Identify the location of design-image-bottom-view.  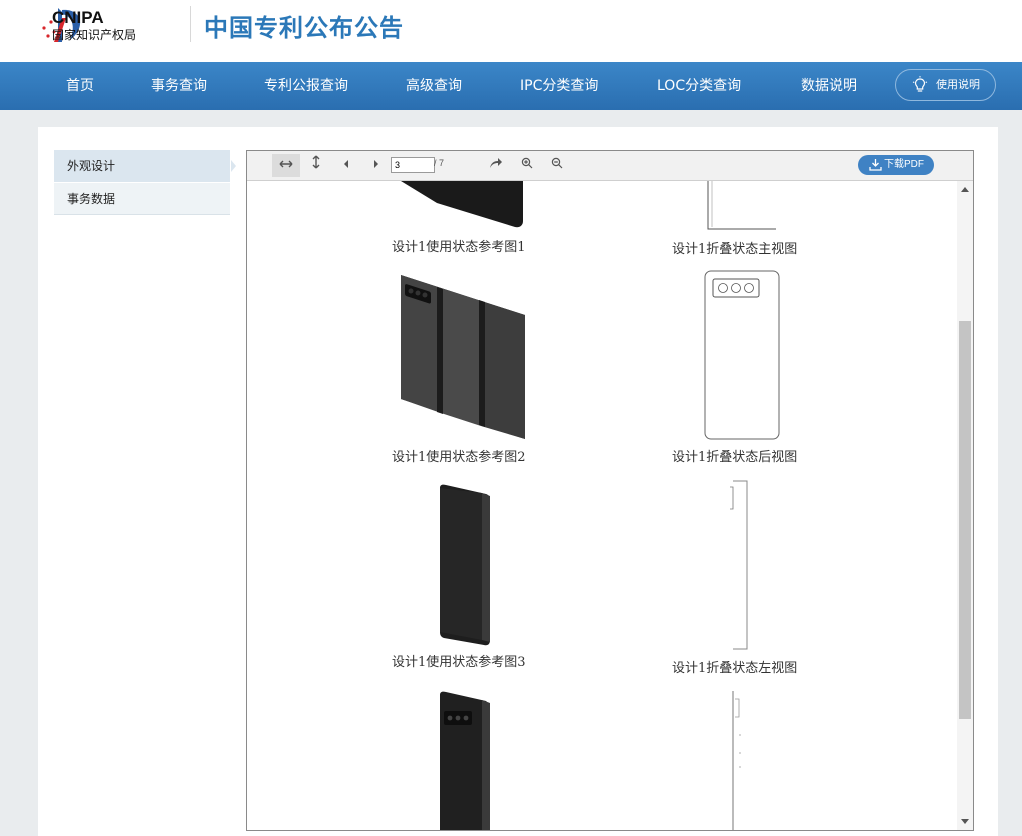
(736, 760).